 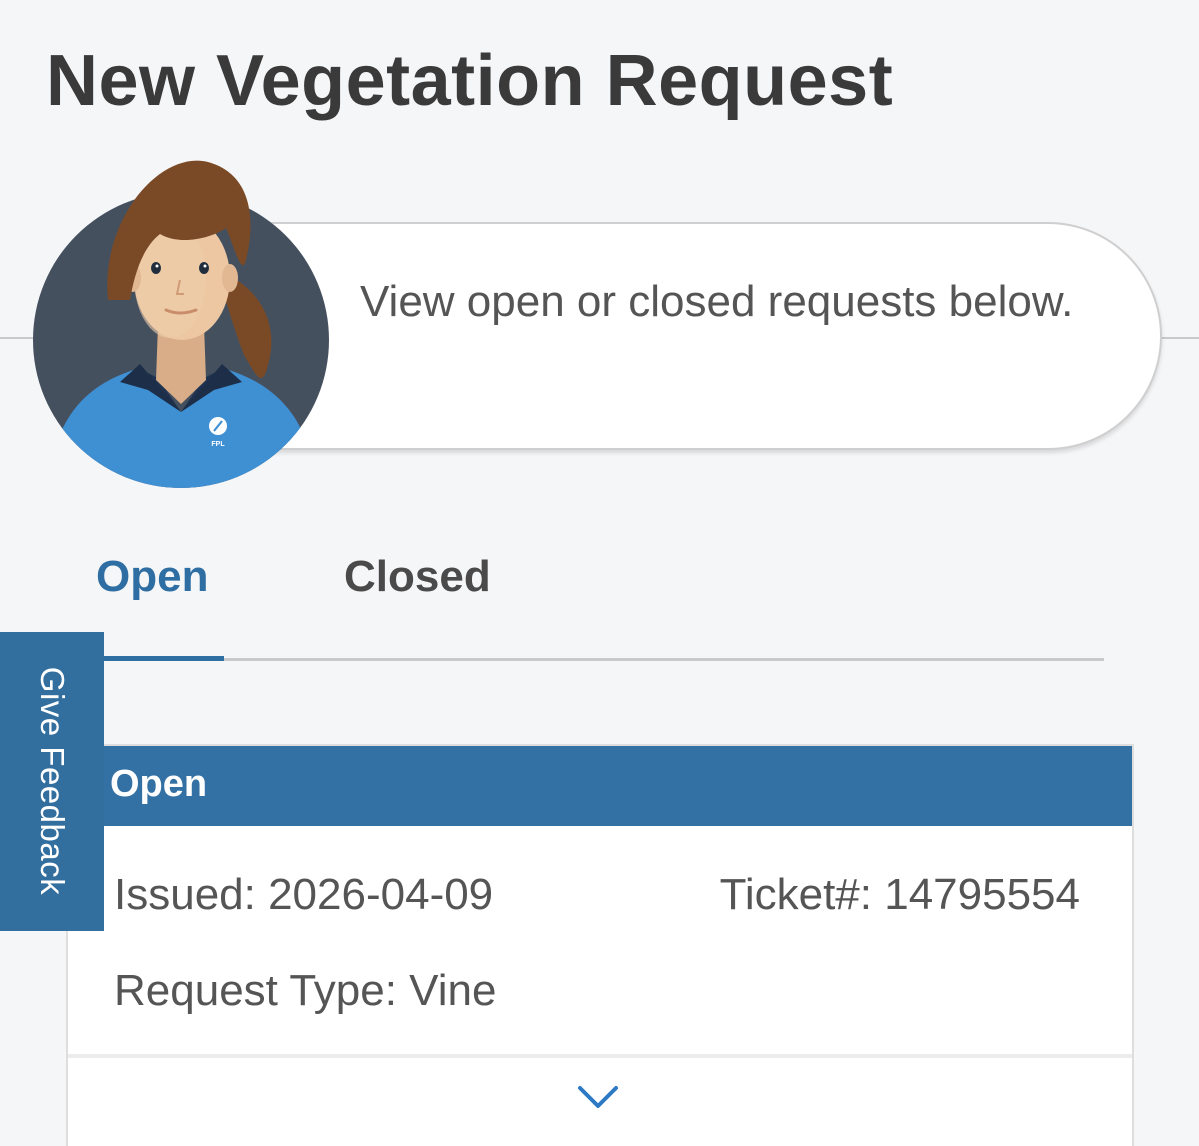 What do you see at coordinates (152, 577) in the screenshot?
I see `tab-open: Open` at bounding box center [152, 577].